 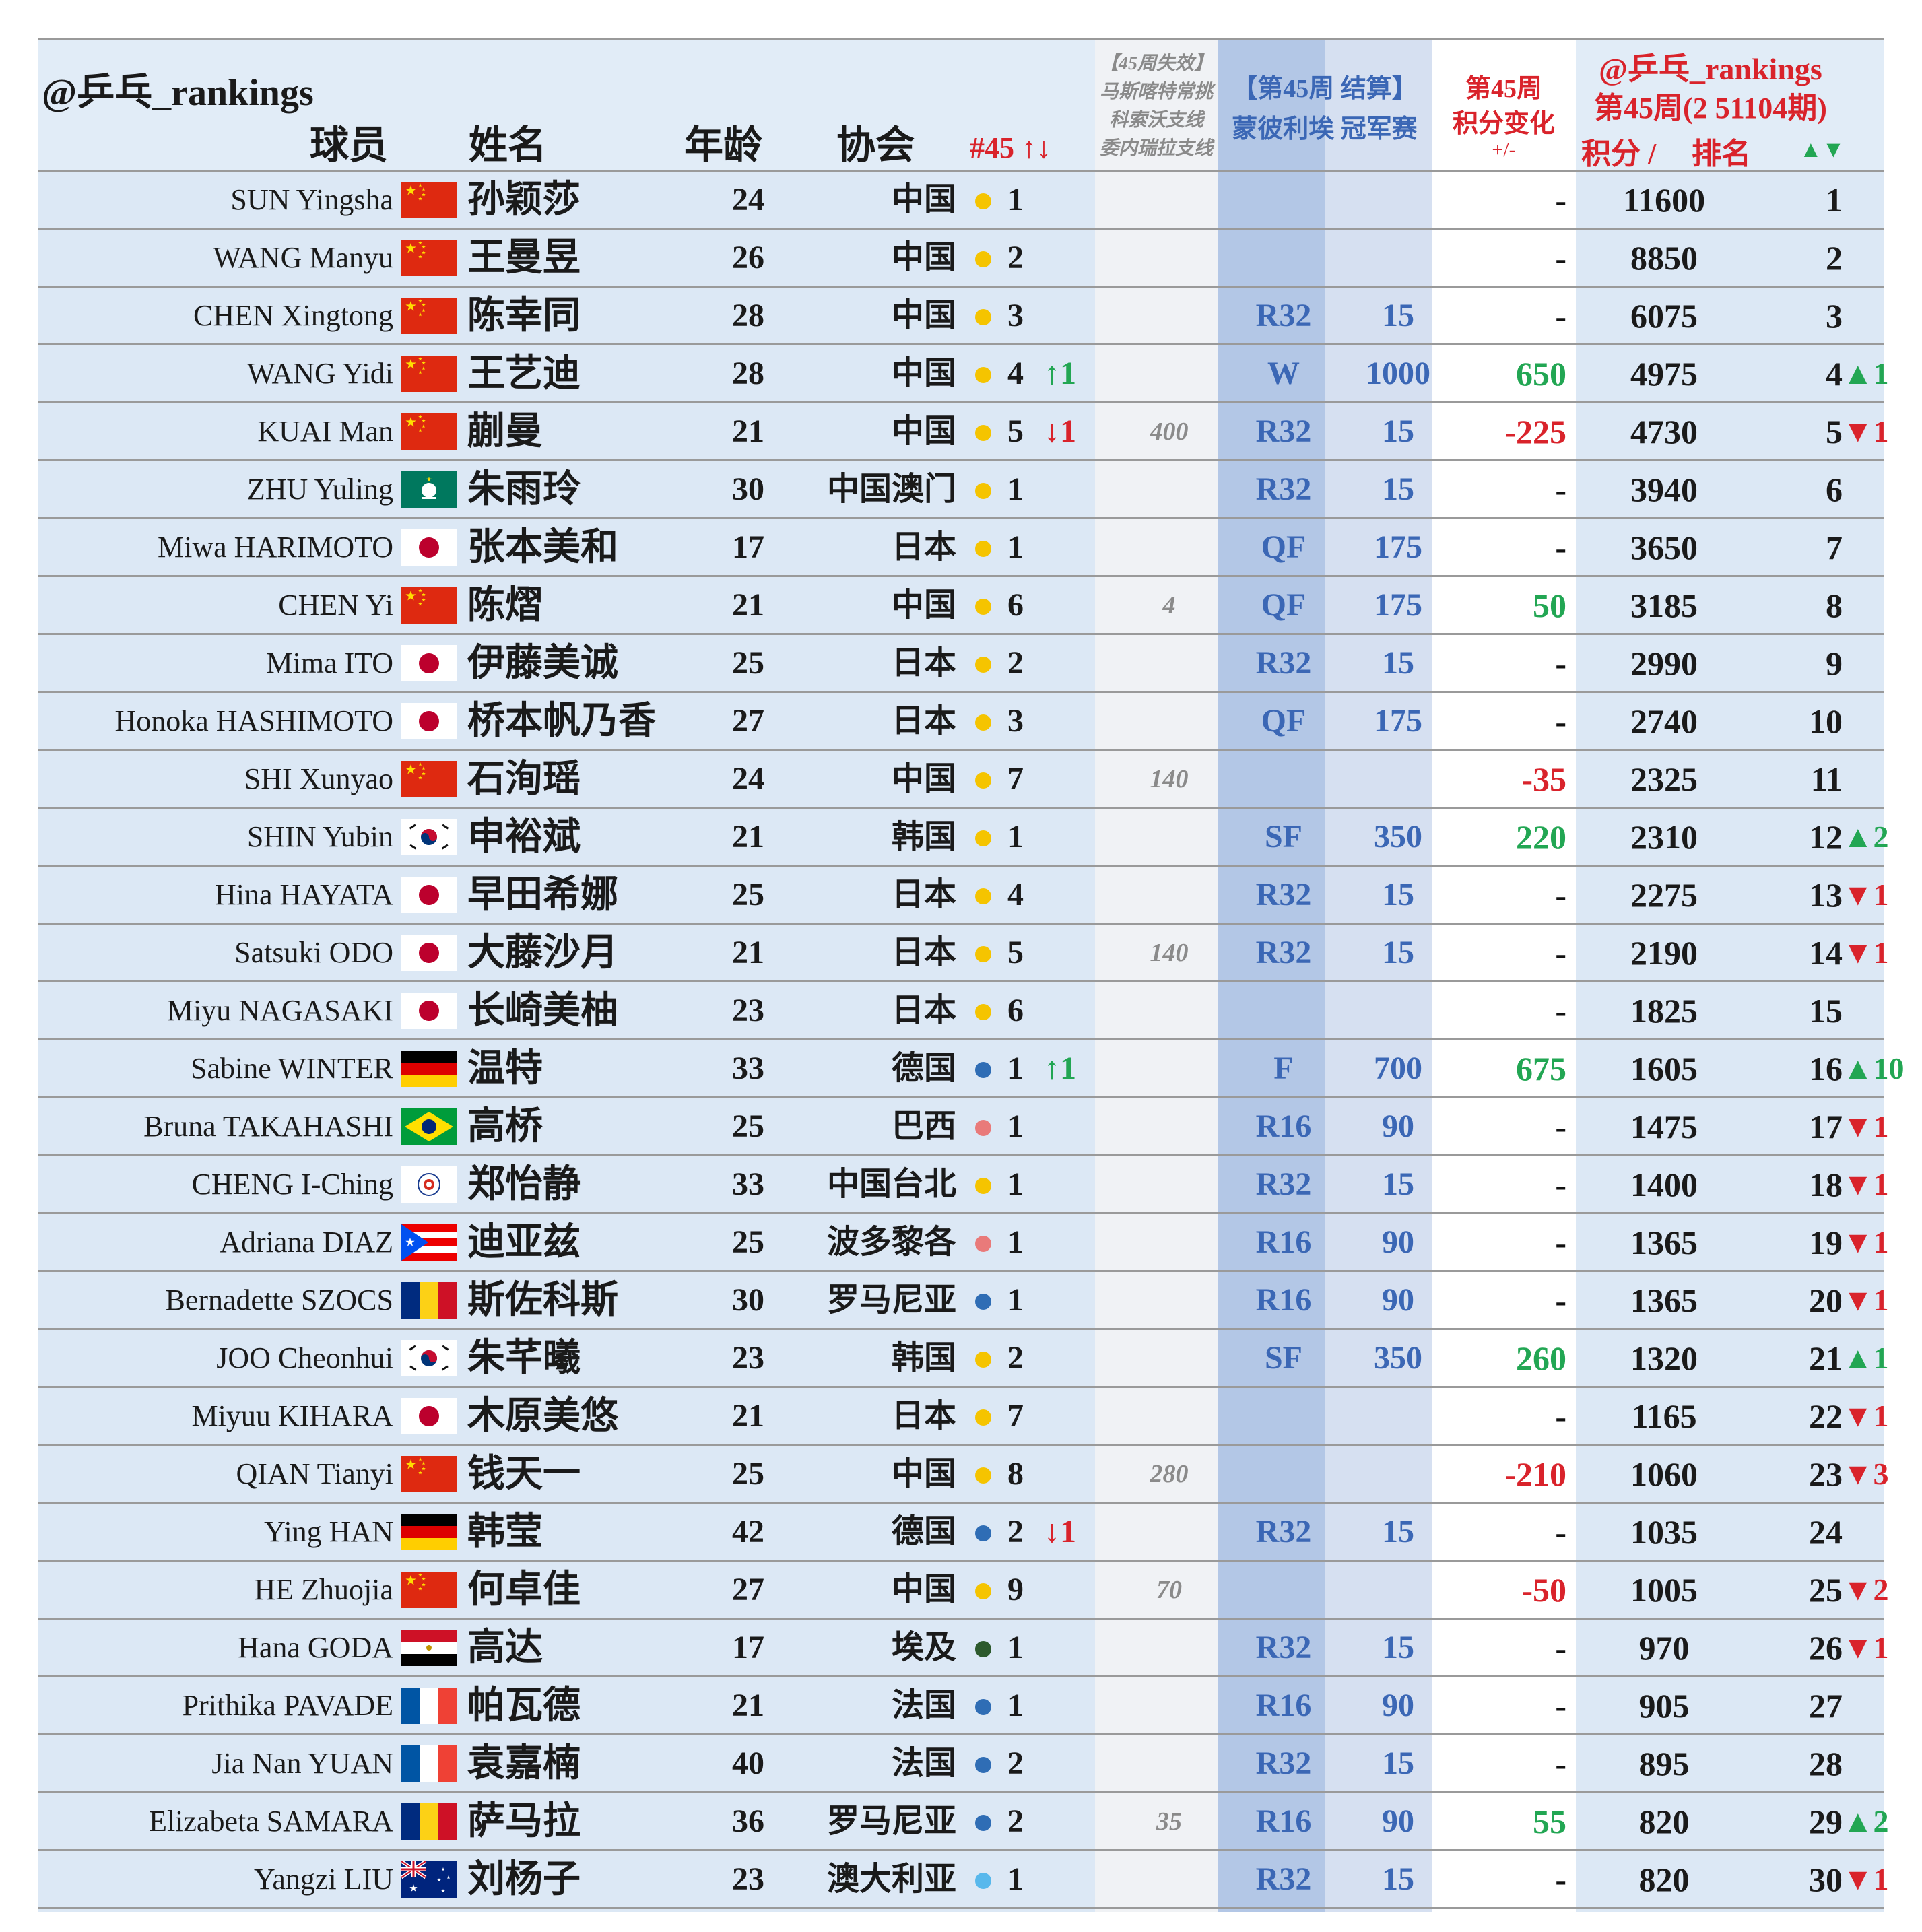 I want to click on world-rank: 27, so click(x=1826, y=1706).